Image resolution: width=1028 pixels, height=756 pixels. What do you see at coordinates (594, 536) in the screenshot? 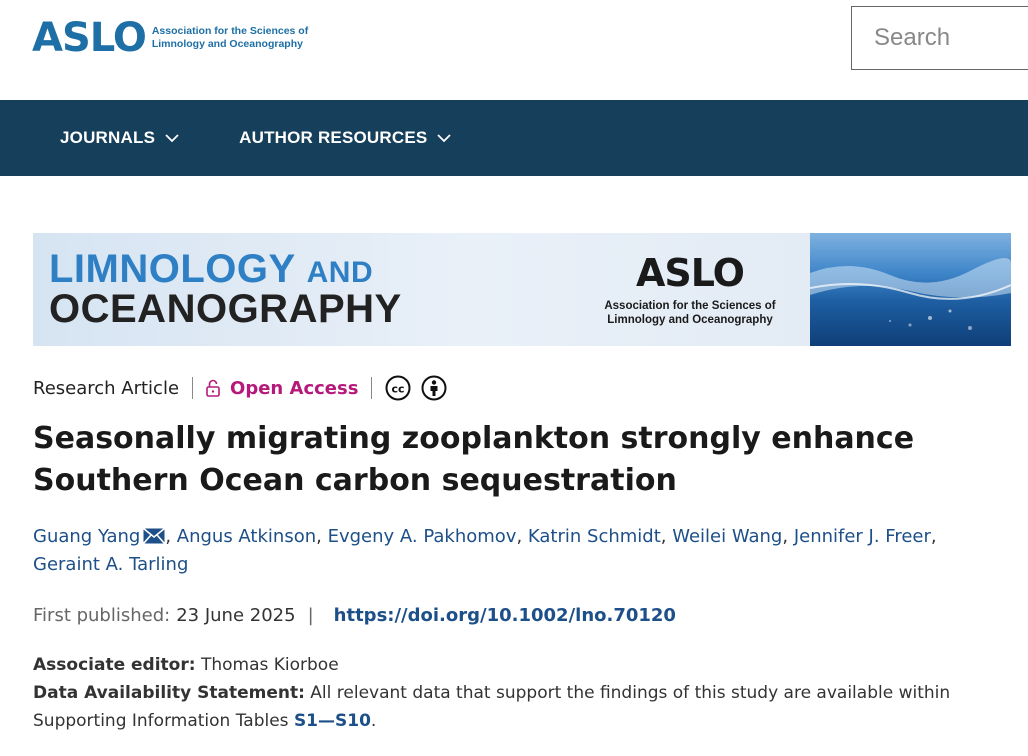
I see `author-link: Katrin Schmidt` at bounding box center [594, 536].